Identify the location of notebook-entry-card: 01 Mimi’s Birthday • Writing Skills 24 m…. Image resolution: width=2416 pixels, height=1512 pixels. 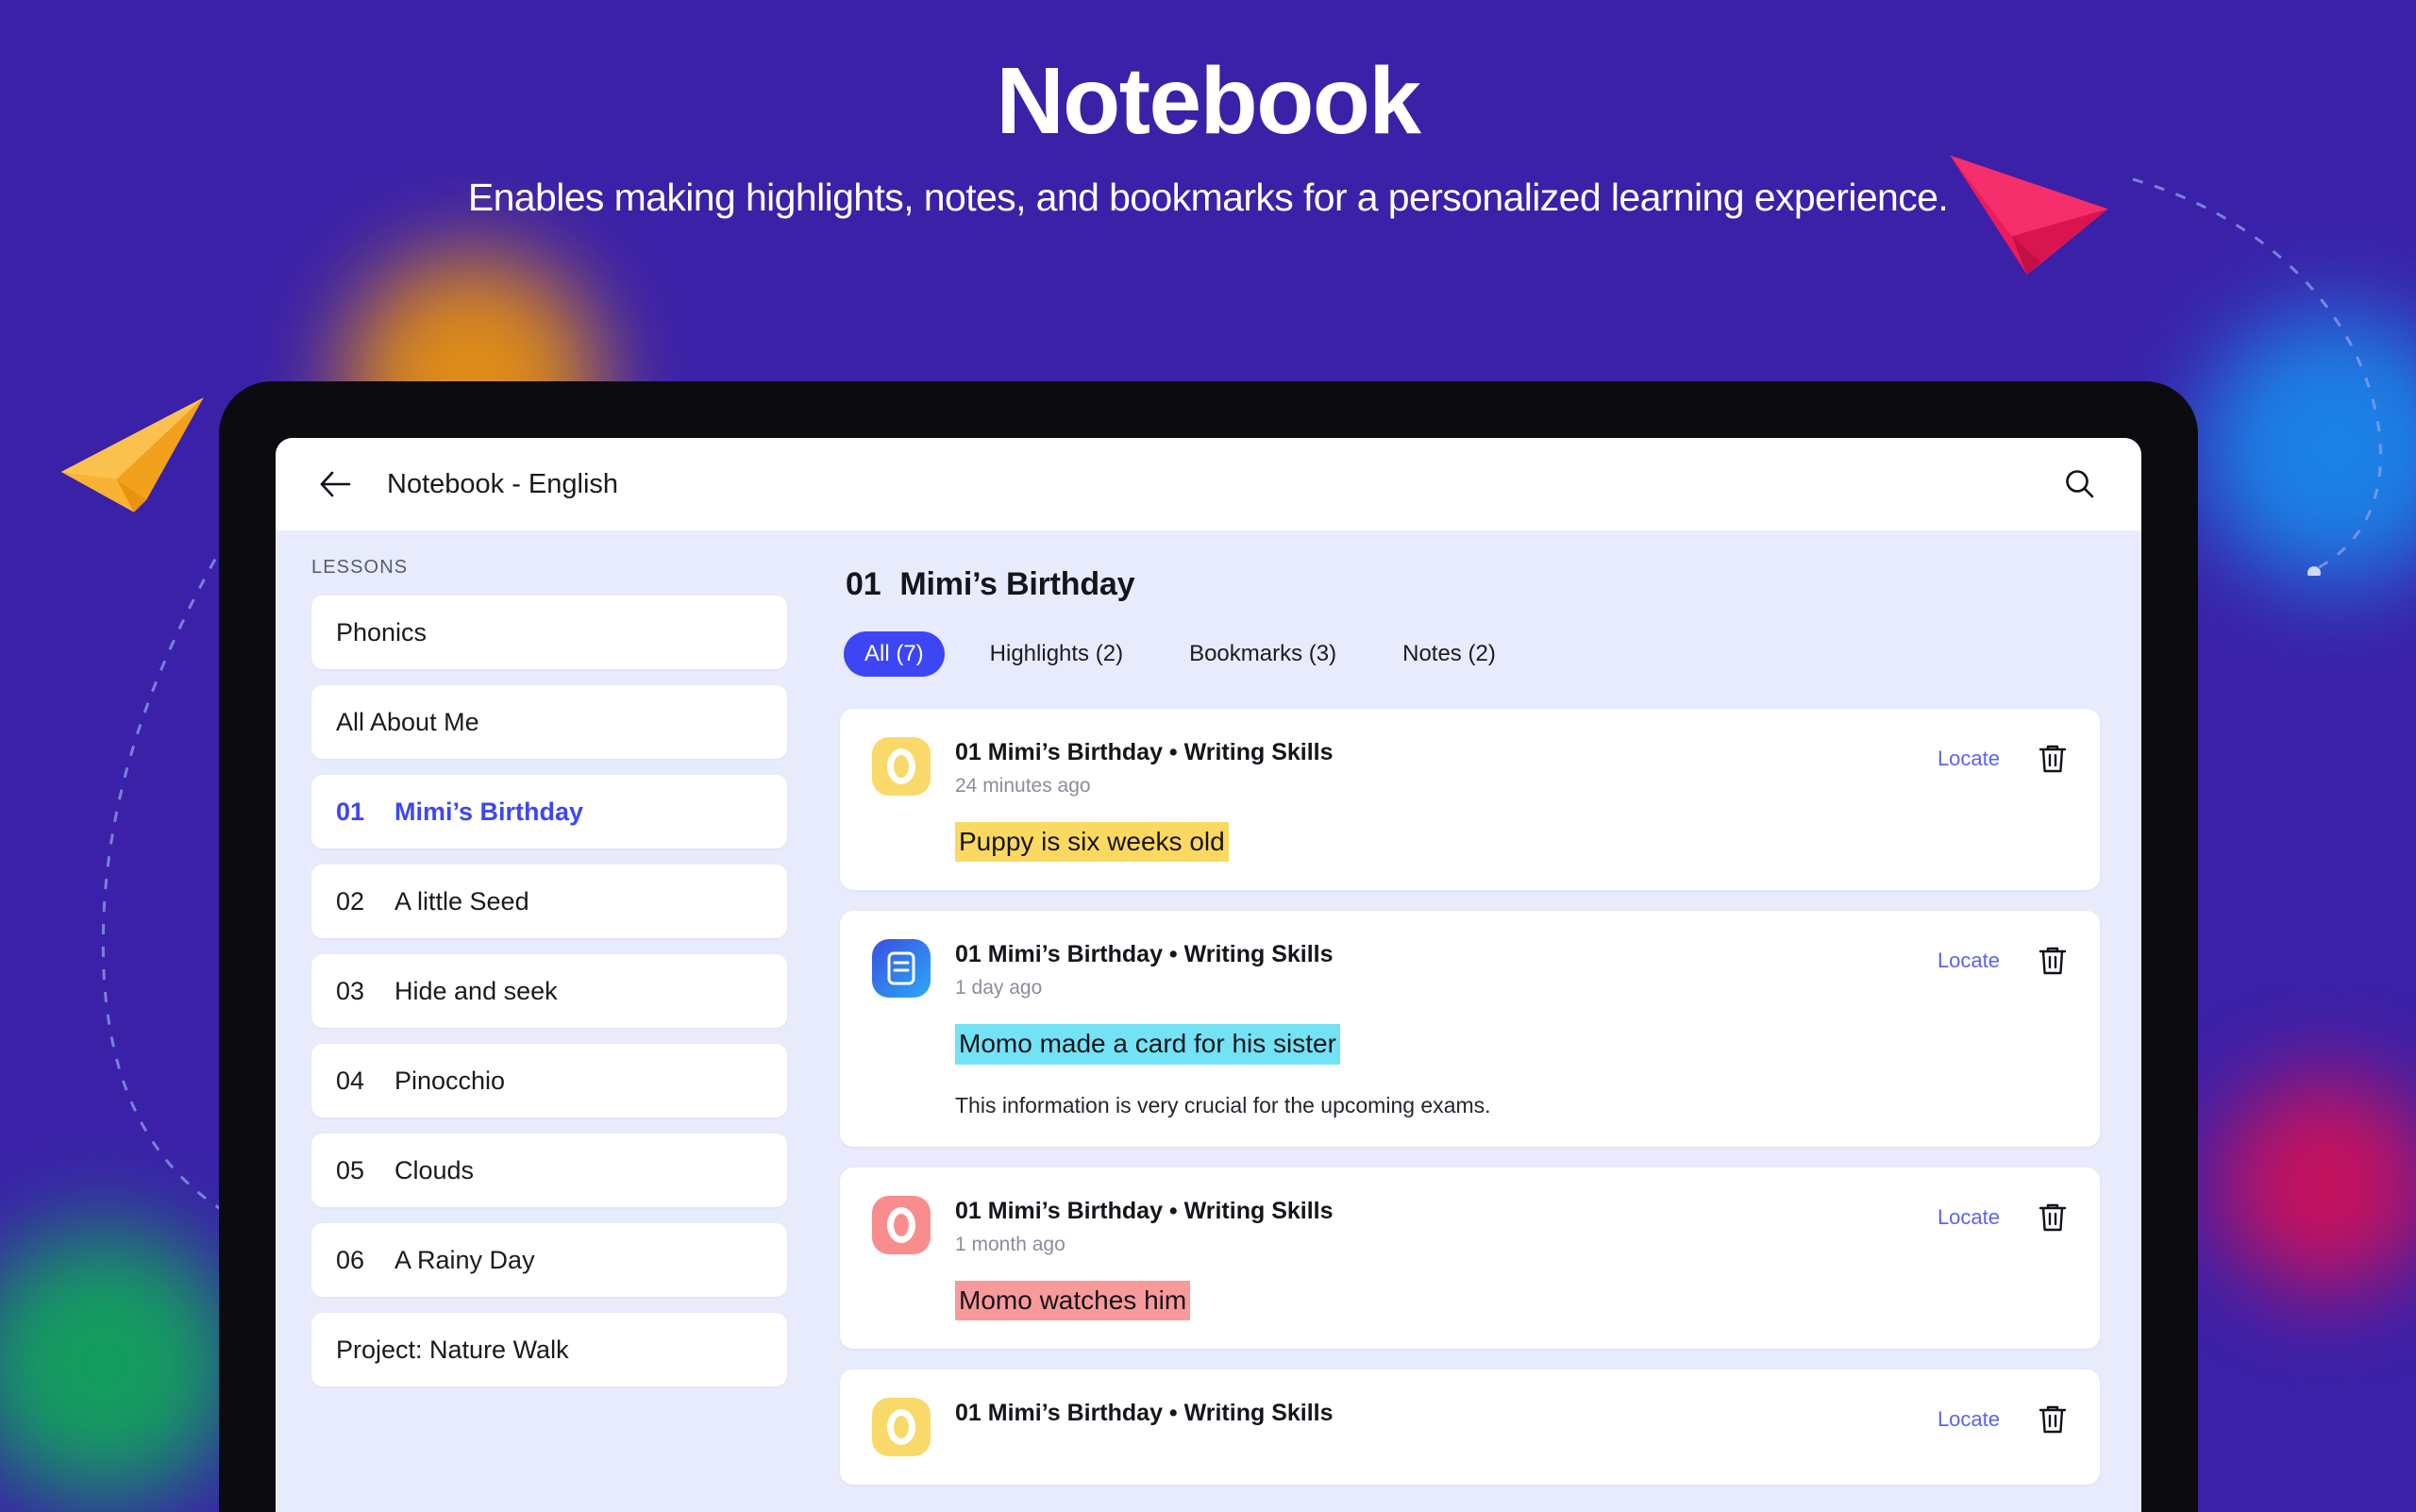
(1470, 800).